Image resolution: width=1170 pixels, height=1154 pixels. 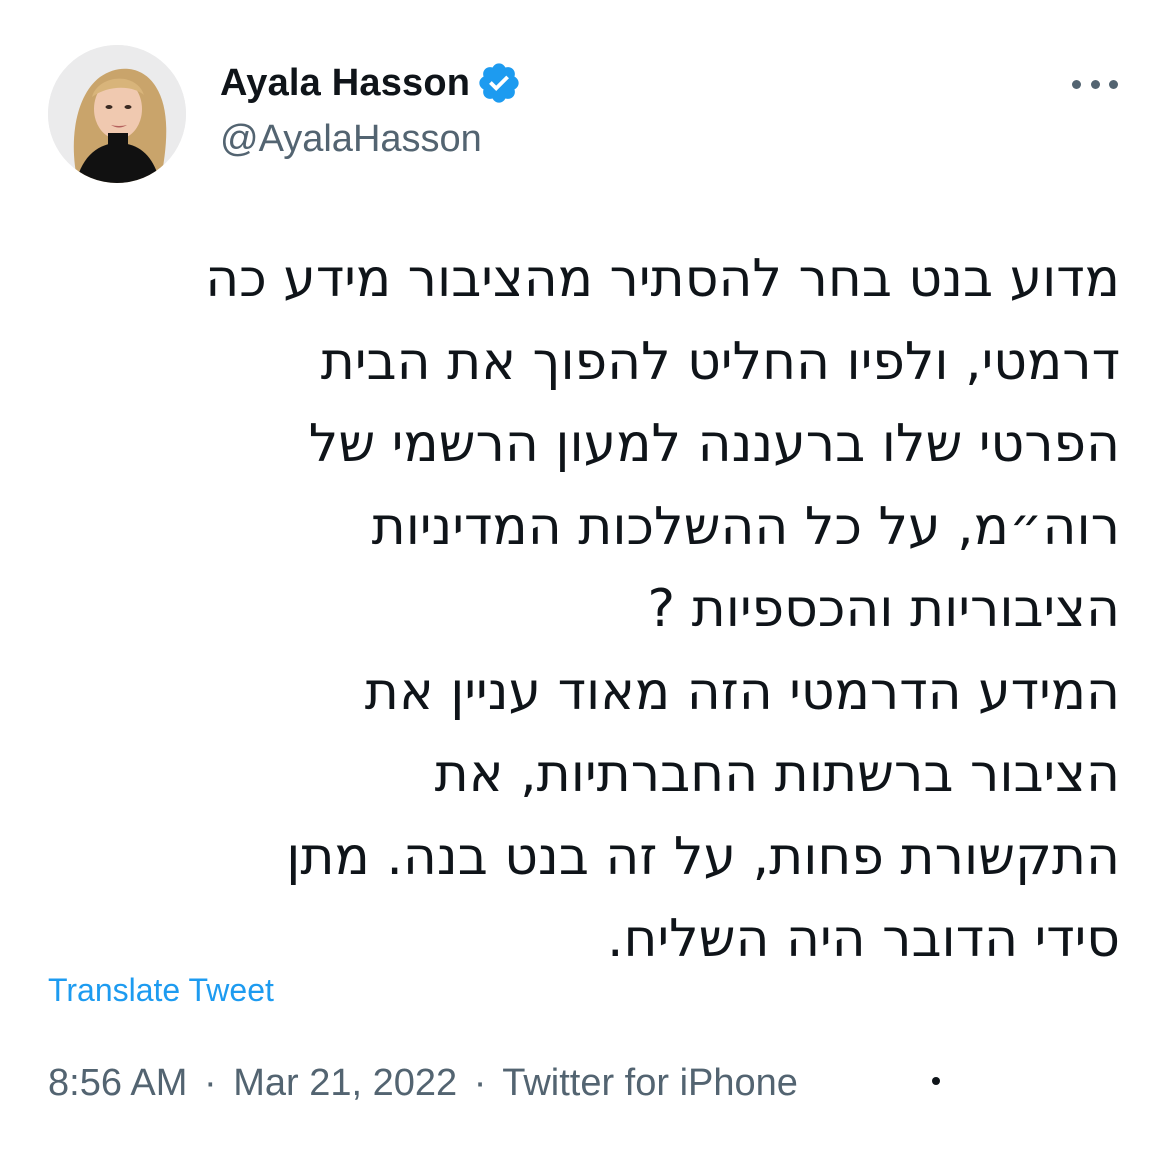 What do you see at coordinates (345, 1083) in the screenshot?
I see `tweet-date: Mar 21, 2022` at bounding box center [345, 1083].